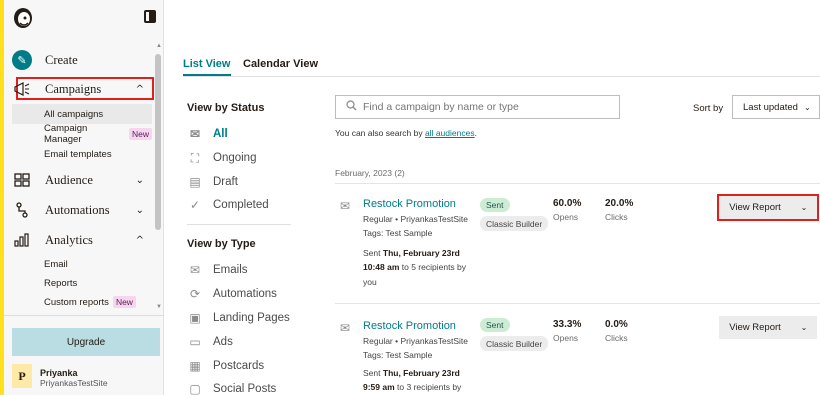 The height and width of the screenshot is (395, 820). What do you see at coordinates (345, 328) in the screenshot?
I see `email-campaign-icon: ✉` at bounding box center [345, 328].